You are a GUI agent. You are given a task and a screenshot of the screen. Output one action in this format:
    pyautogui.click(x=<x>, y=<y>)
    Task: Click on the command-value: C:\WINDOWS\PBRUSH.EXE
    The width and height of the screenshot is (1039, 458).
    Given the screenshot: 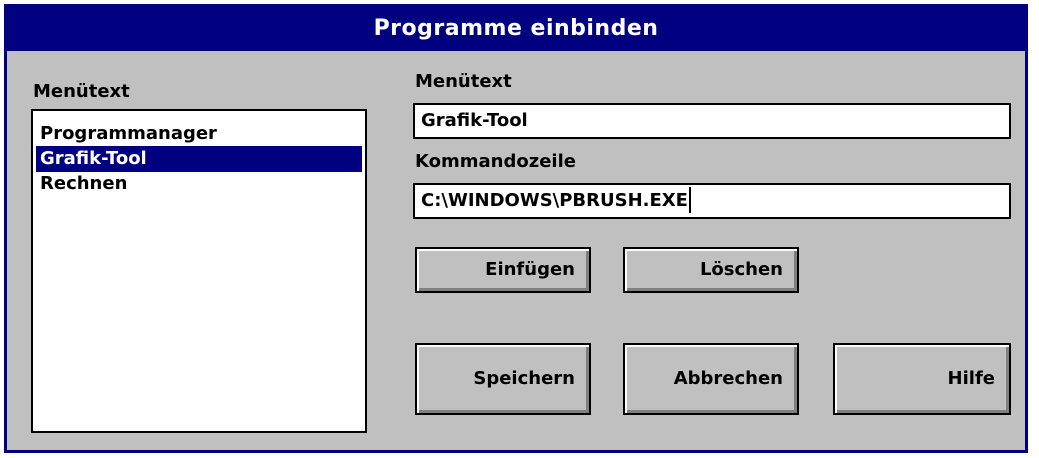 What is the action you would take?
    pyautogui.click(x=554, y=200)
    